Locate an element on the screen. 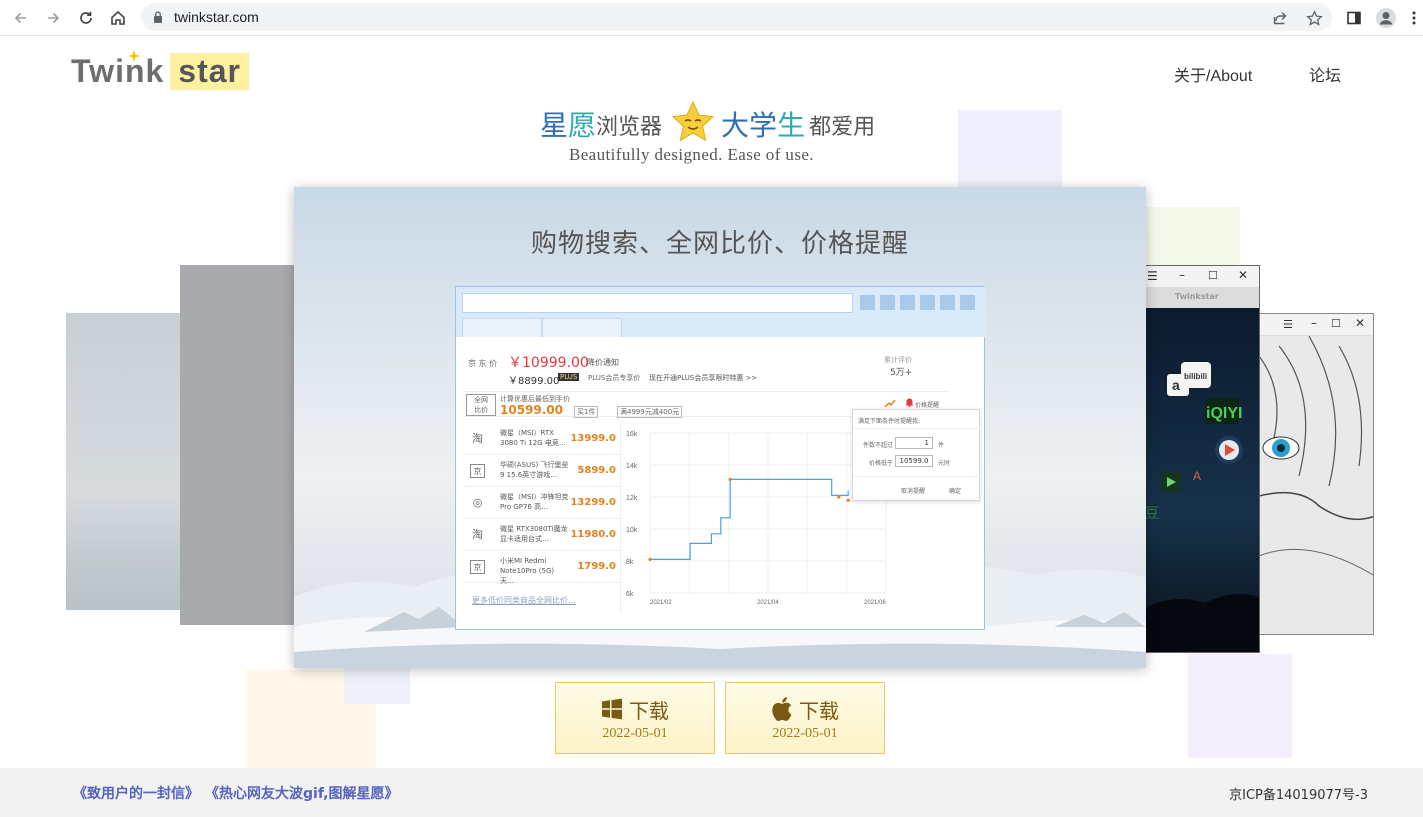 The image size is (1423, 817). window-titlebar: ☰ – ☐ ✕ is located at coordinates (1202, 277).